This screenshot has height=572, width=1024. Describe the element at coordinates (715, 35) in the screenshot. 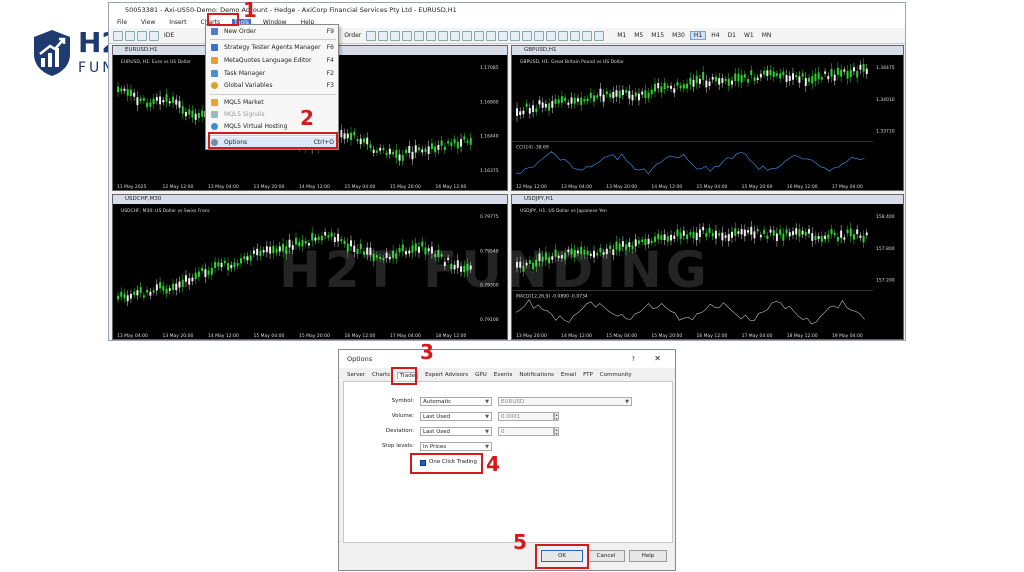

I see `tf-h4: H4` at that location.